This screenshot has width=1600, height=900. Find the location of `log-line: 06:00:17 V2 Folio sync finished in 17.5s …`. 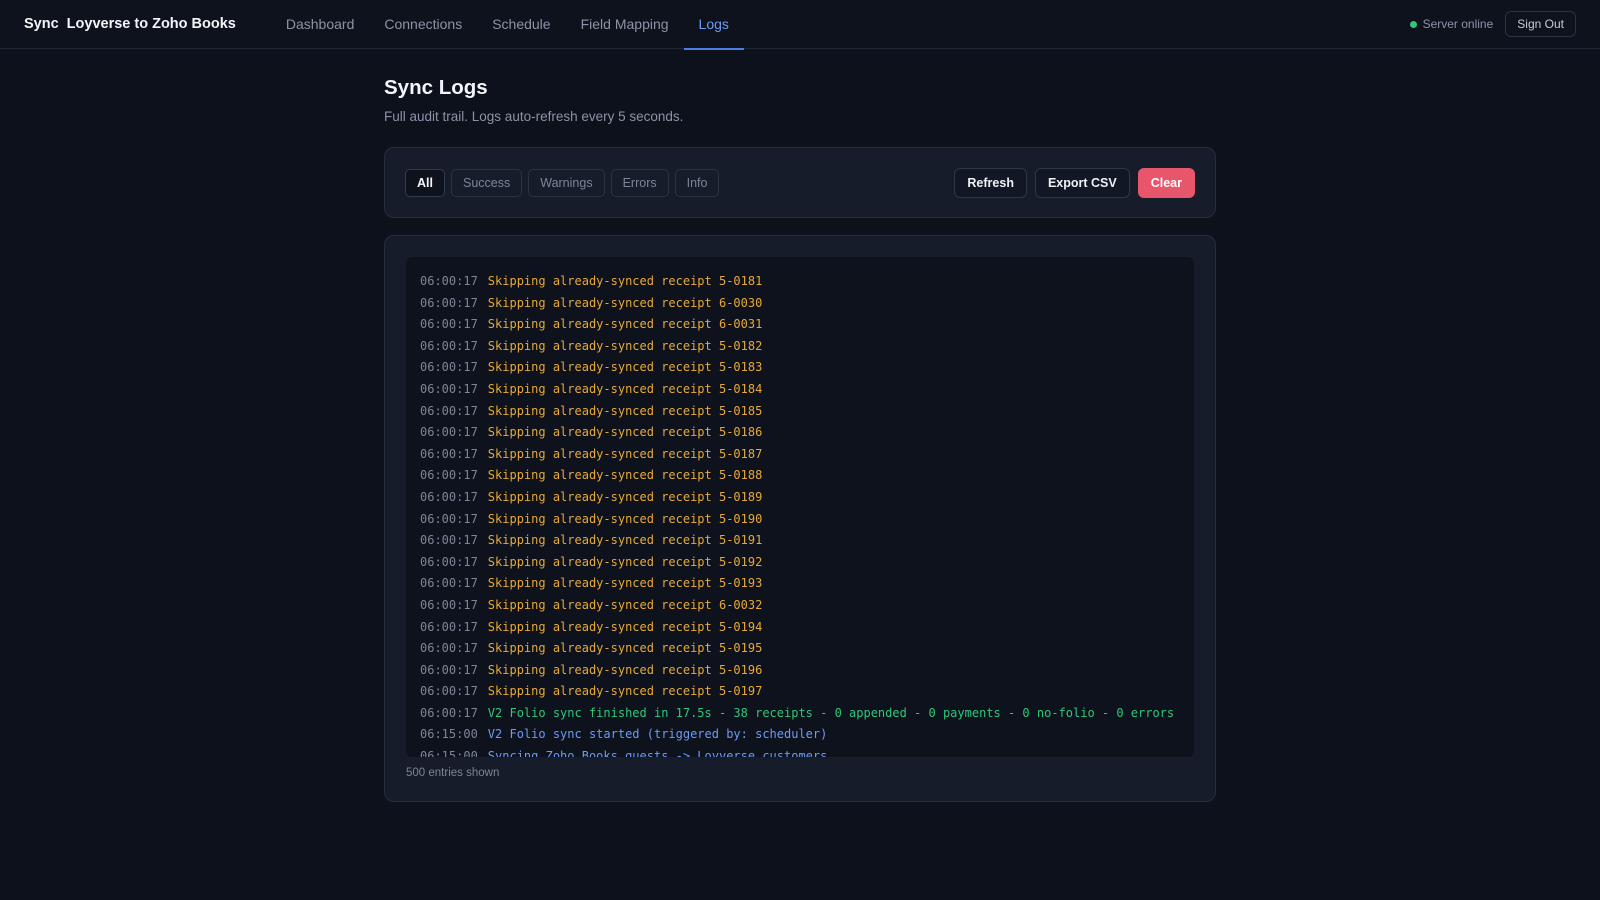

log-line: 06:00:17 V2 Folio sync finished in 17.5s … is located at coordinates (800, 714).